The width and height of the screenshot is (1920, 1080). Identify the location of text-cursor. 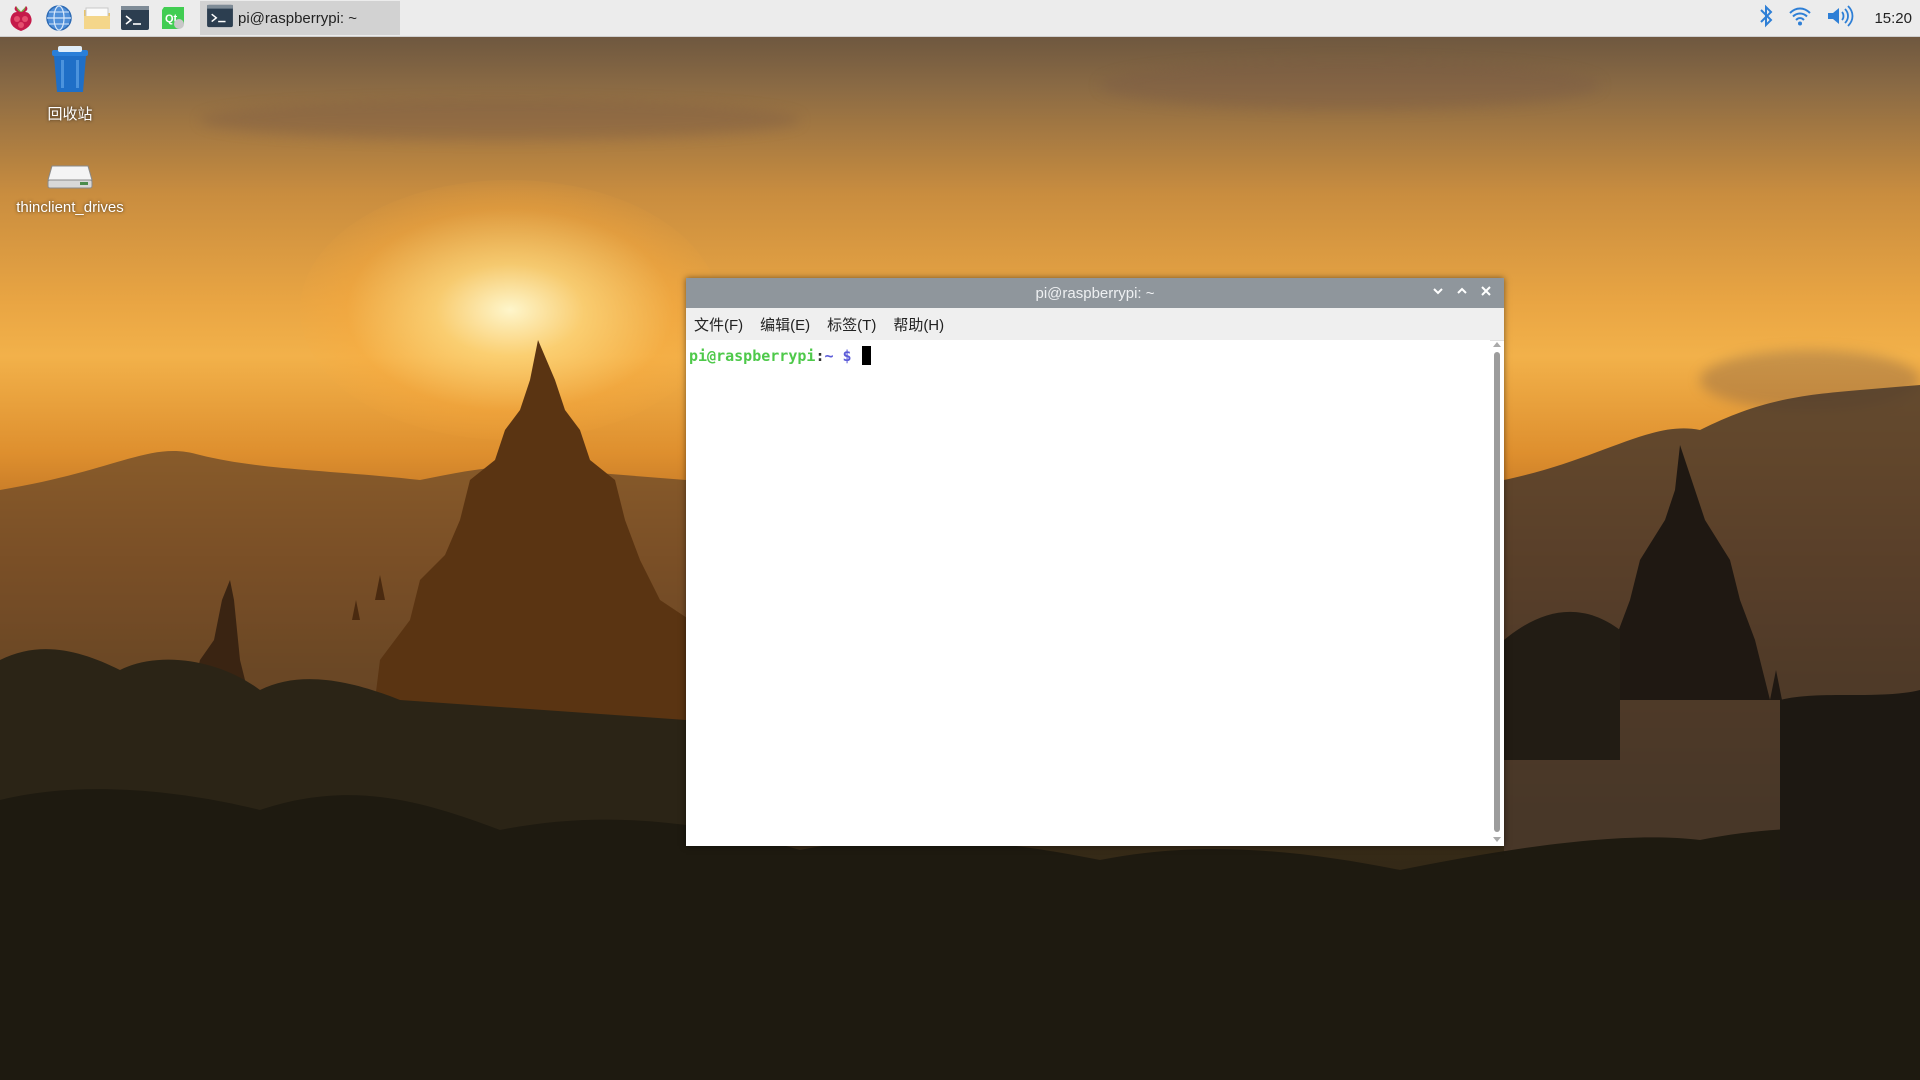
(866, 355).